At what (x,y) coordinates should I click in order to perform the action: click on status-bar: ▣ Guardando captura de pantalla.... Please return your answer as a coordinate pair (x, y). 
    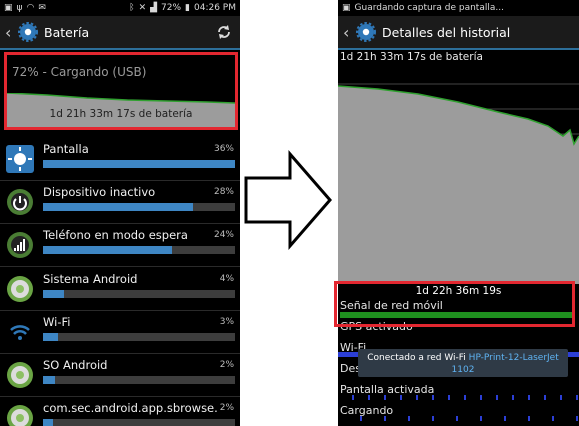
    Looking at the image, I should click on (458, 8).